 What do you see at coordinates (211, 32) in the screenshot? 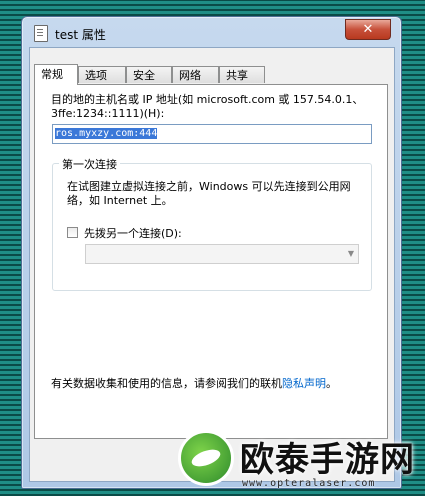
I see `title-bar: test 属性 ✕` at bounding box center [211, 32].